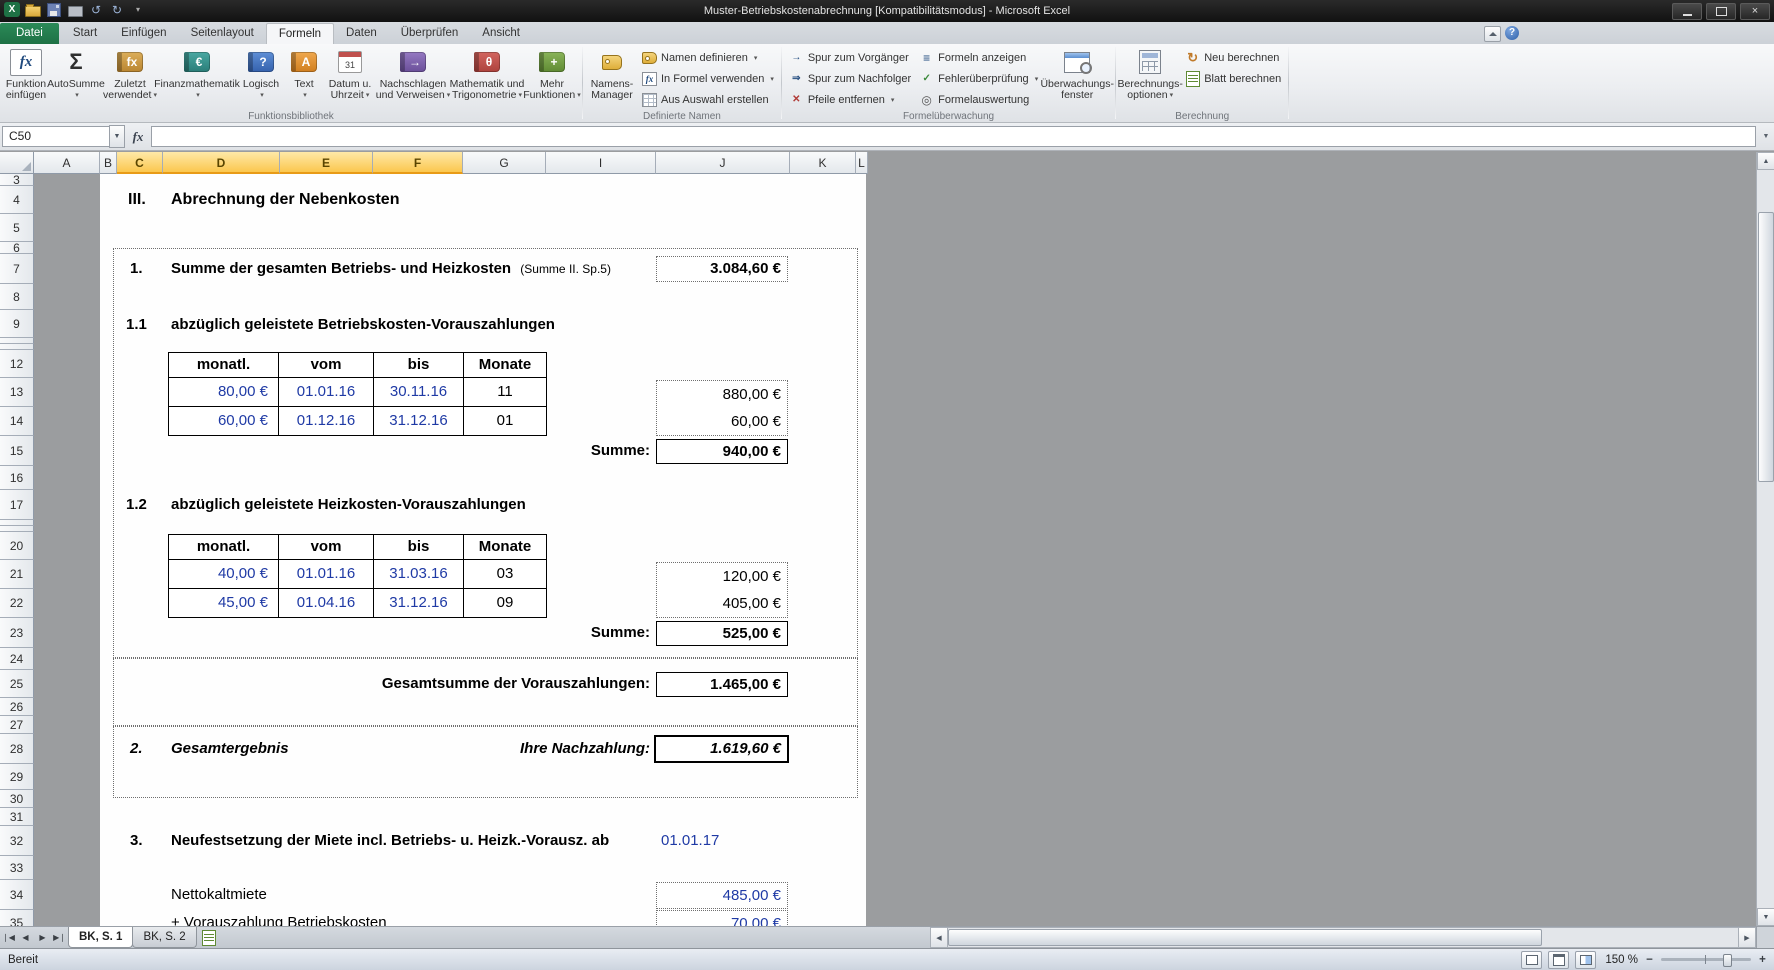 This screenshot has width=1774, height=970. Describe the element at coordinates (708, 99) in the screenshot. I see `create-from-selection-button: Aus Auswahl erstellen` at that location.